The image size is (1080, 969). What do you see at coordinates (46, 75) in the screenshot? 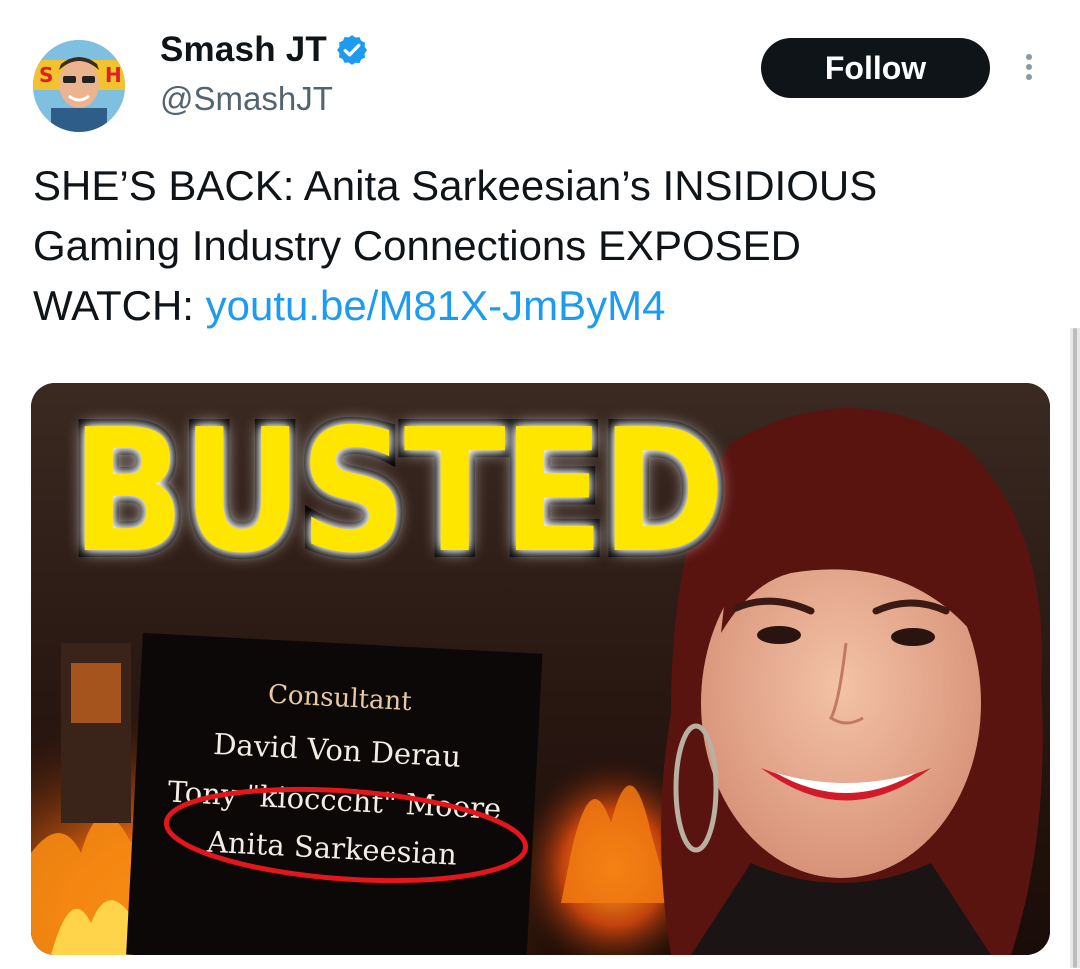
I see `svg-text: S` at bounding box center [46, 75].